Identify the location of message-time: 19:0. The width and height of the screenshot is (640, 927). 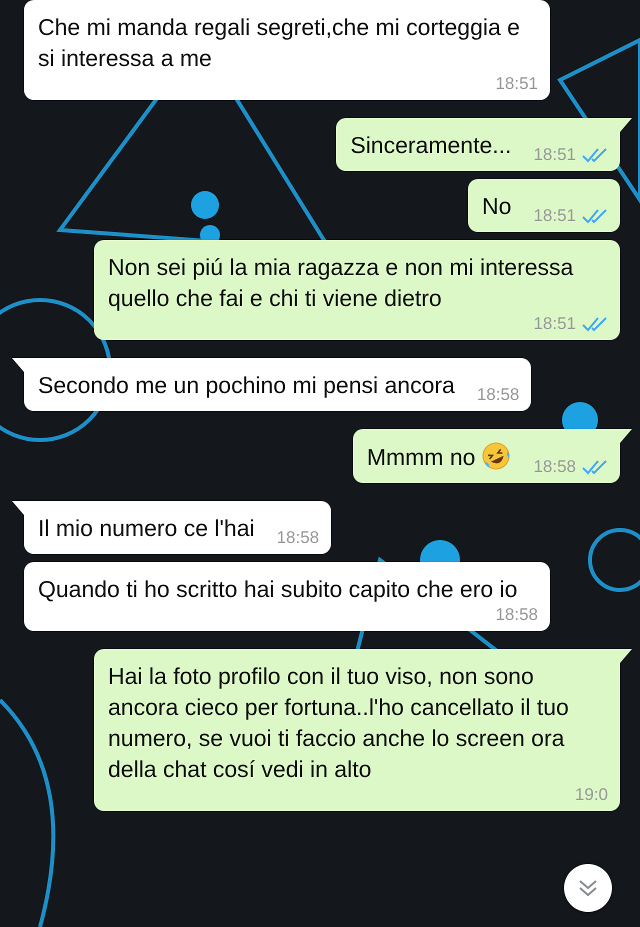
(591, 795).